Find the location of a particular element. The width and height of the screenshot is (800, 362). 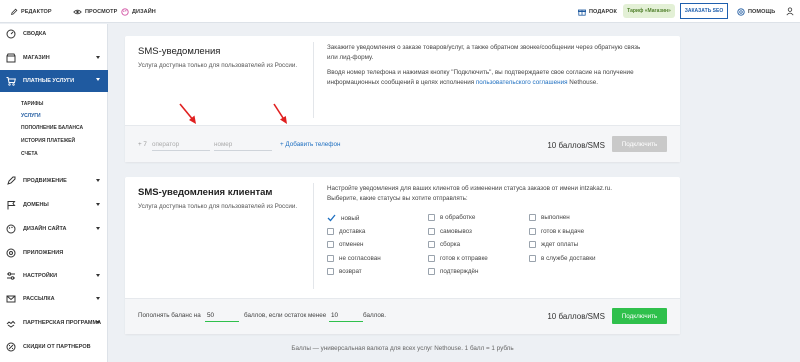

status-label: готов к выдаче is located at coordinates (563, 231).